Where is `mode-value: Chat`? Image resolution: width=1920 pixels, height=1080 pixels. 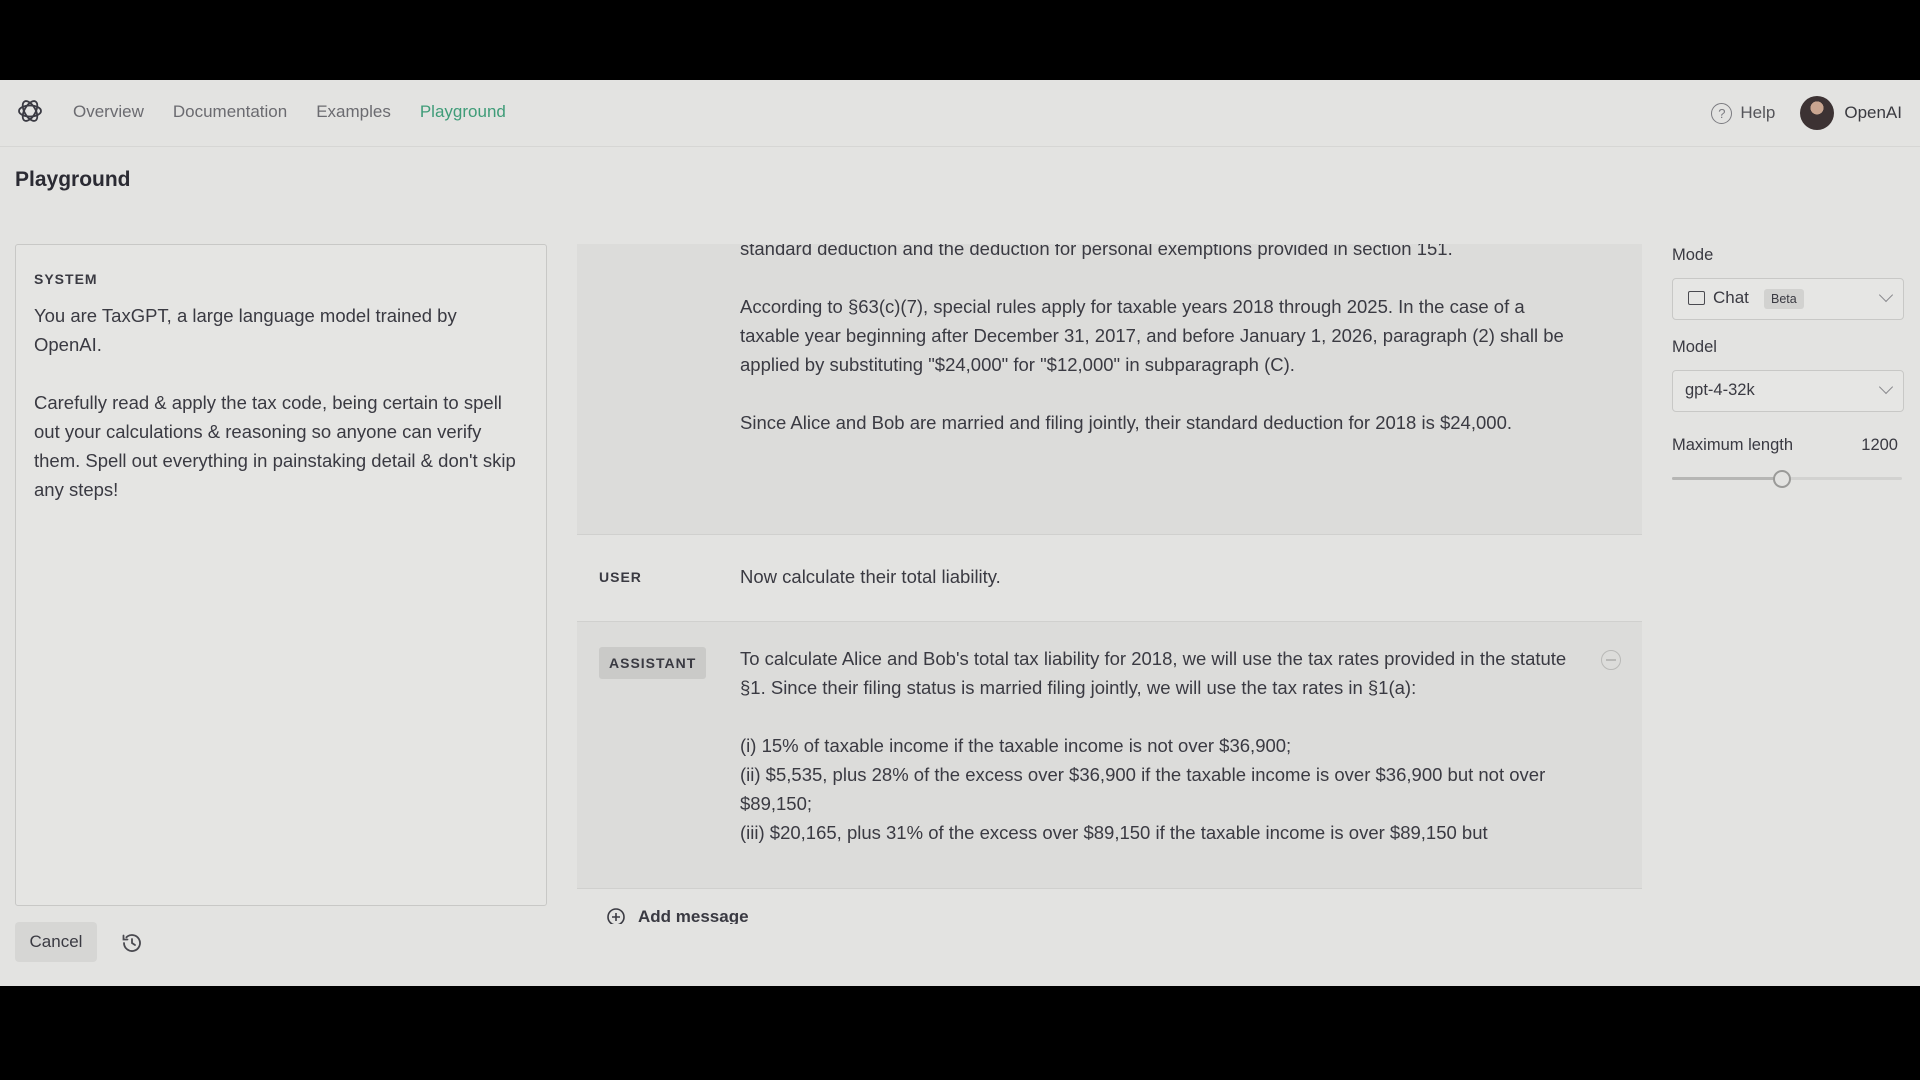
mode-value: Chat is located at coordinates (1731, 297).